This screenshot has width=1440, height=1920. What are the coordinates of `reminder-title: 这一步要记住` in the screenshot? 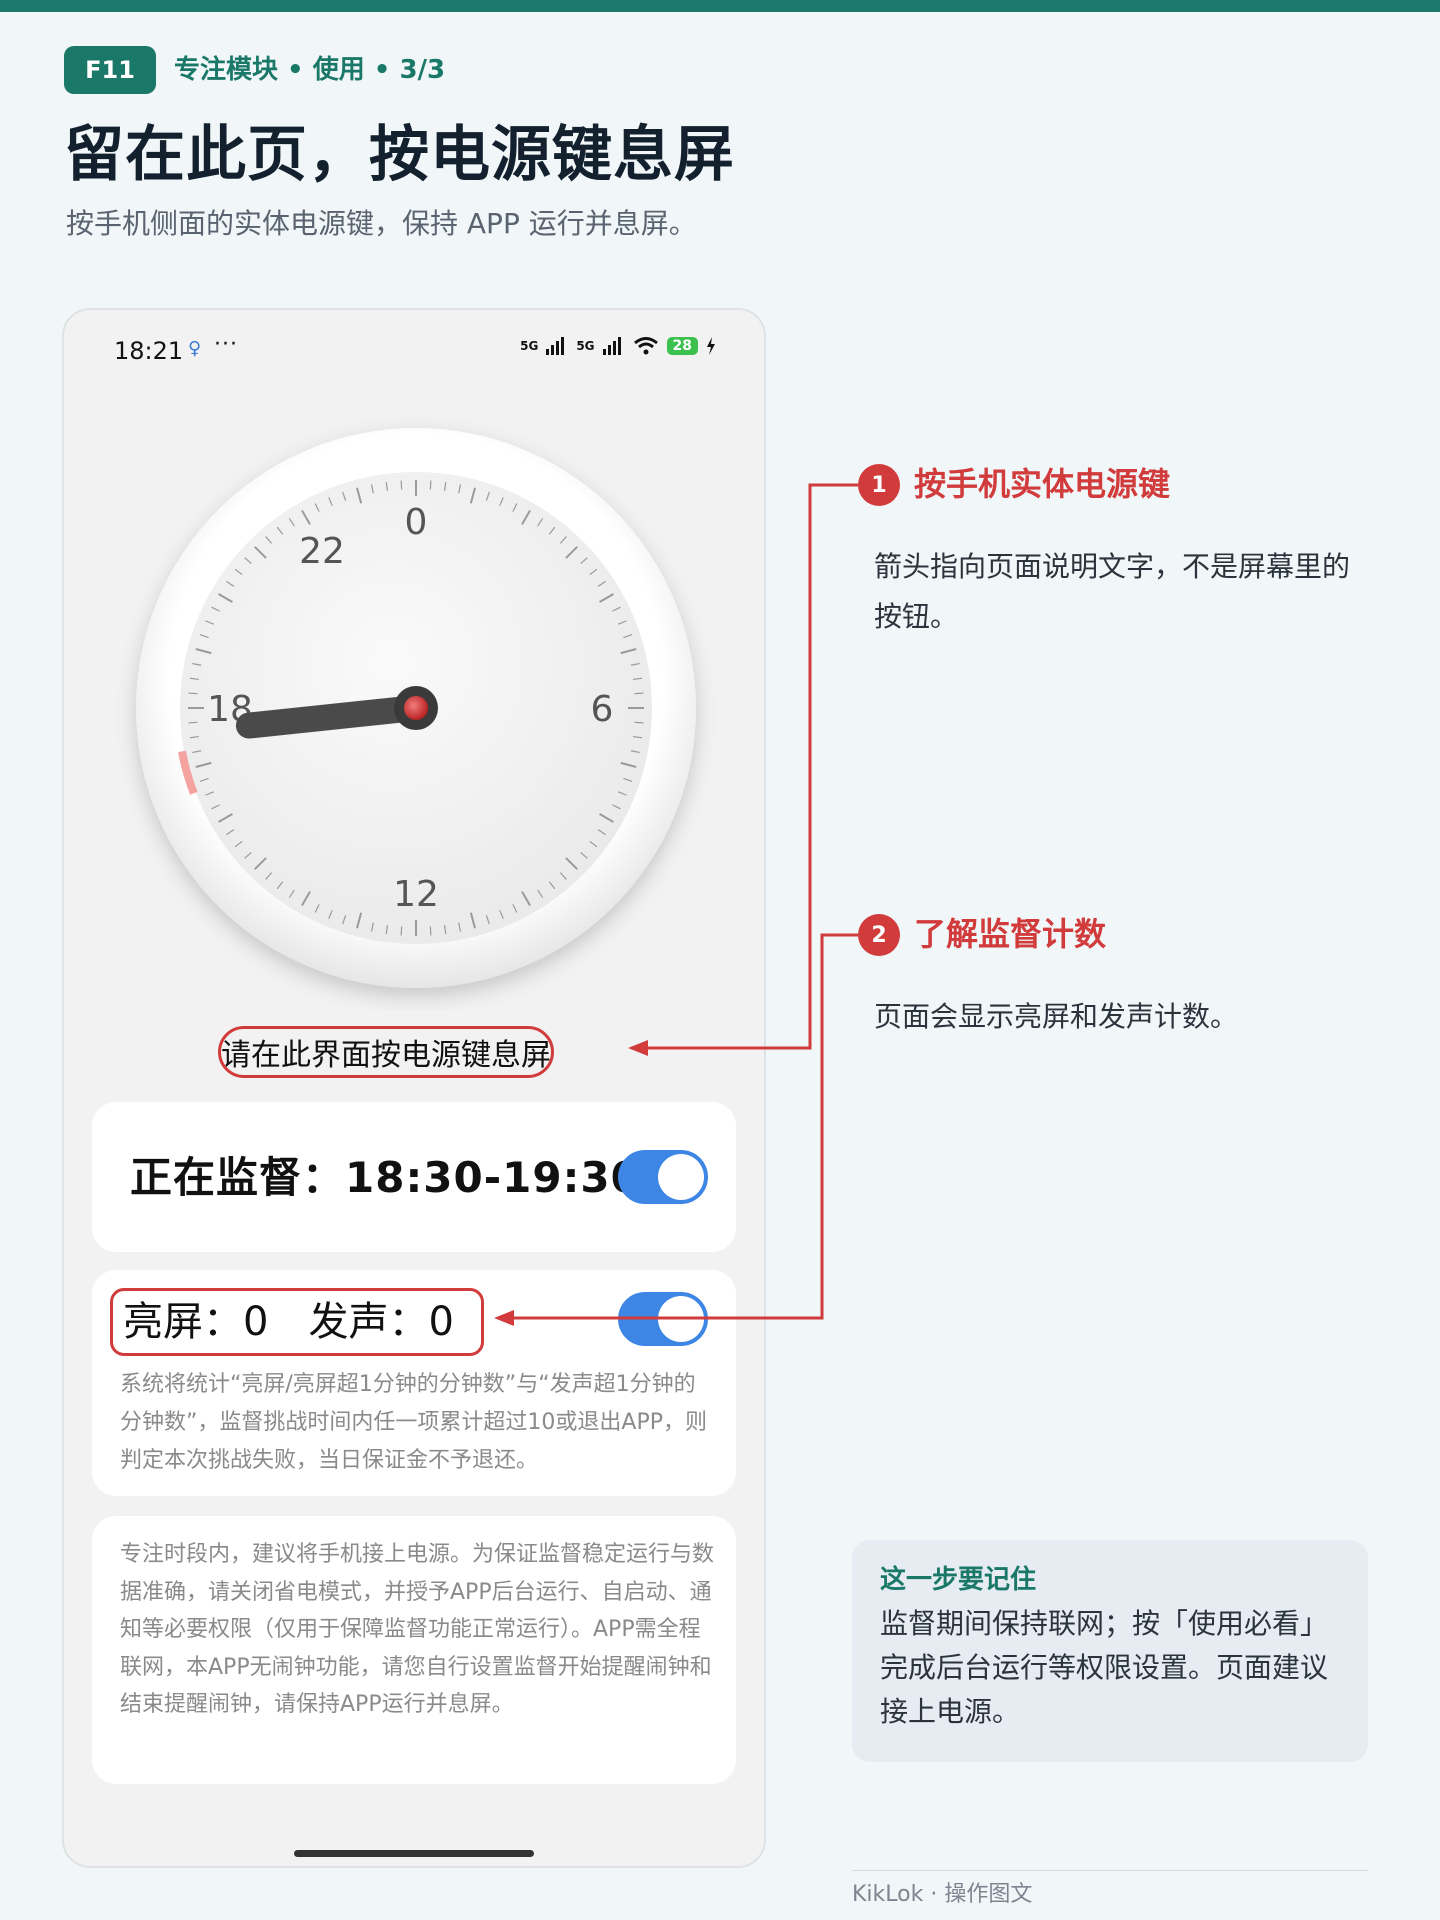 It's located at (958, 1580).